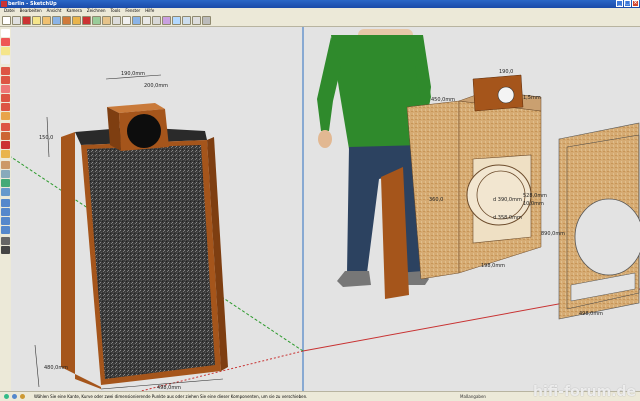 The width and height of the screenshot is (640, 401). I want to click on zoom-tool-icon, so click(196, 20).